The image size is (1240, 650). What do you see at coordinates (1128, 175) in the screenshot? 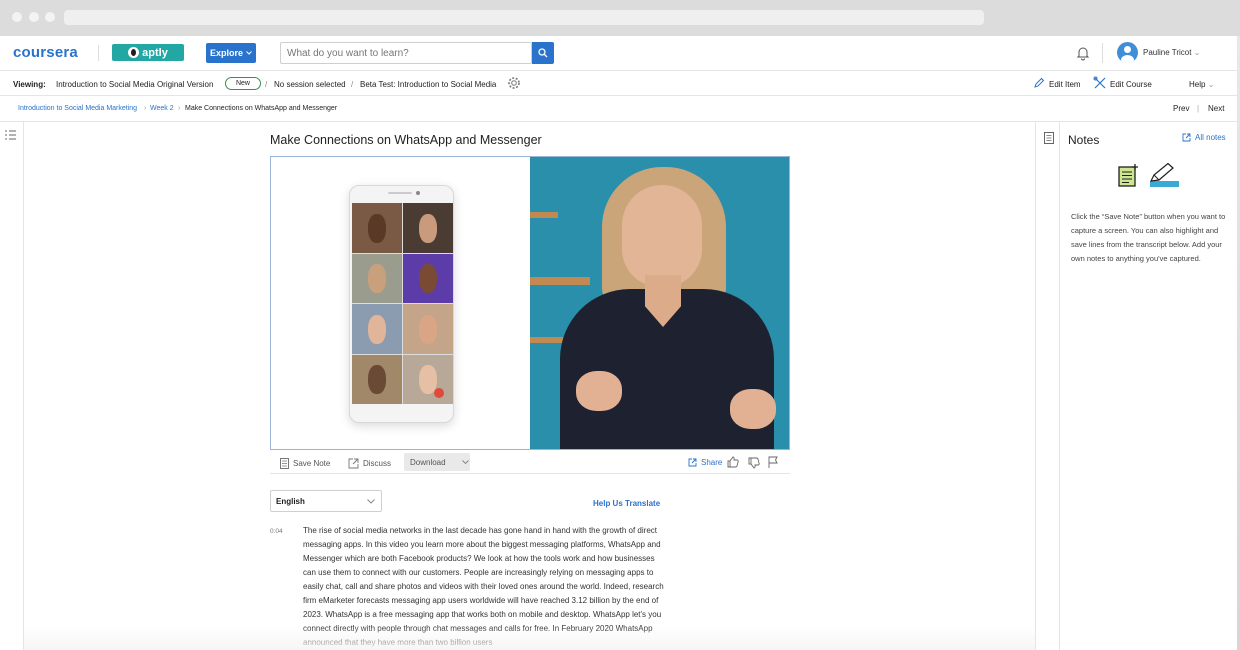
I see `note-add-icon` at bounding box center [1128, 175].